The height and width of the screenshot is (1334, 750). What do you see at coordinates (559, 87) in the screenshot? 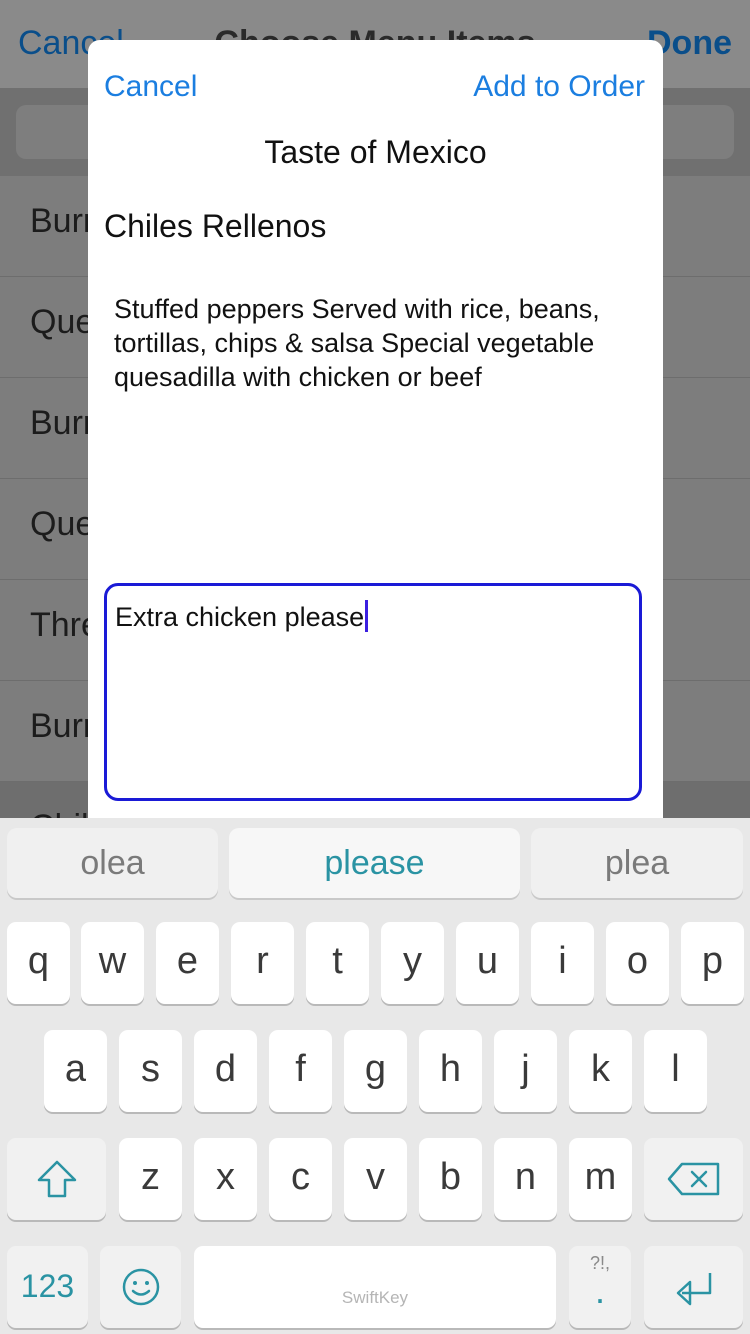
I see `add-to-order-button: Add to Order` at bounding box center [559, 87].